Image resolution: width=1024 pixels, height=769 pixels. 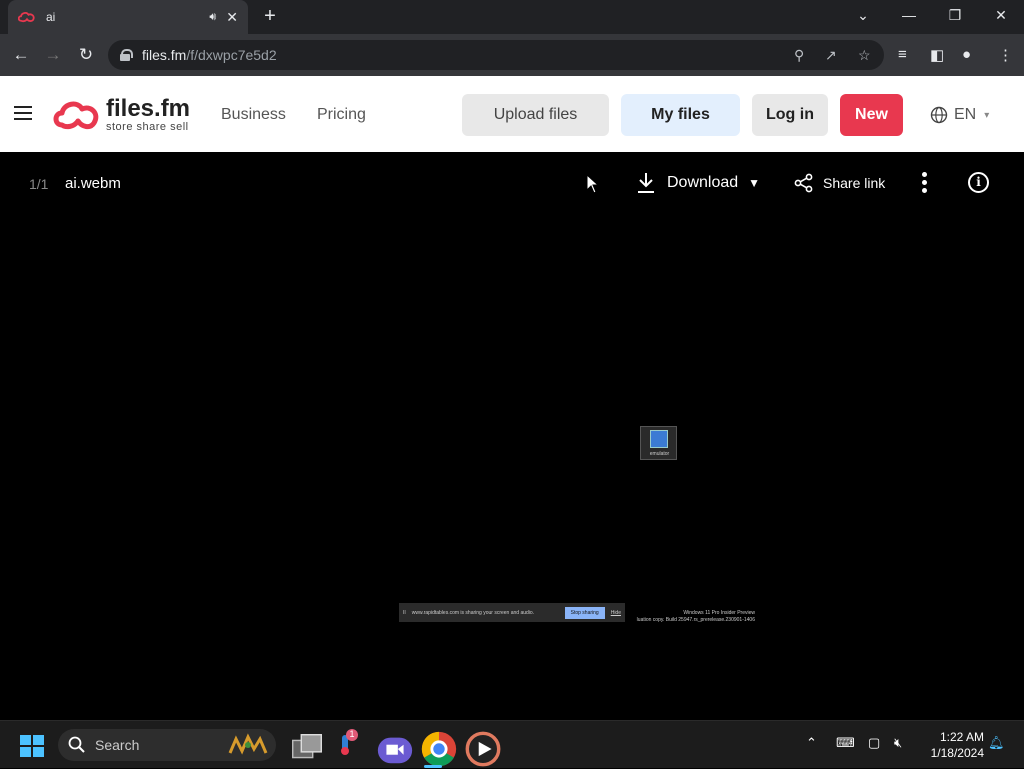 What do you see at coordinates (496, 55) in the screenshot?
I see `address-bar: files.fm/f/dxwpc7e5d2 ⚲ ↗ ☆` at bounding box center [496, 55].